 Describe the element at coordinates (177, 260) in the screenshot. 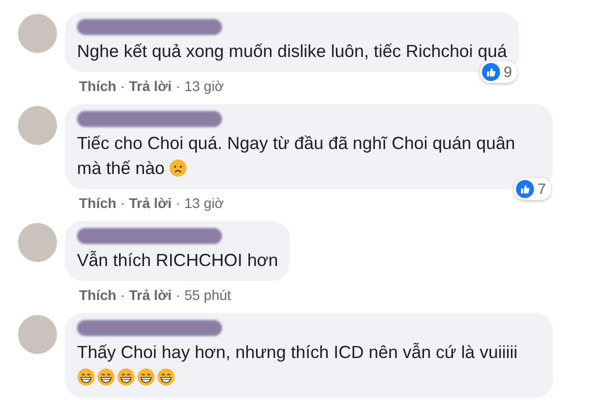

I see `comment-text: Vẫn thích RICHCHOI hơn` at that location.